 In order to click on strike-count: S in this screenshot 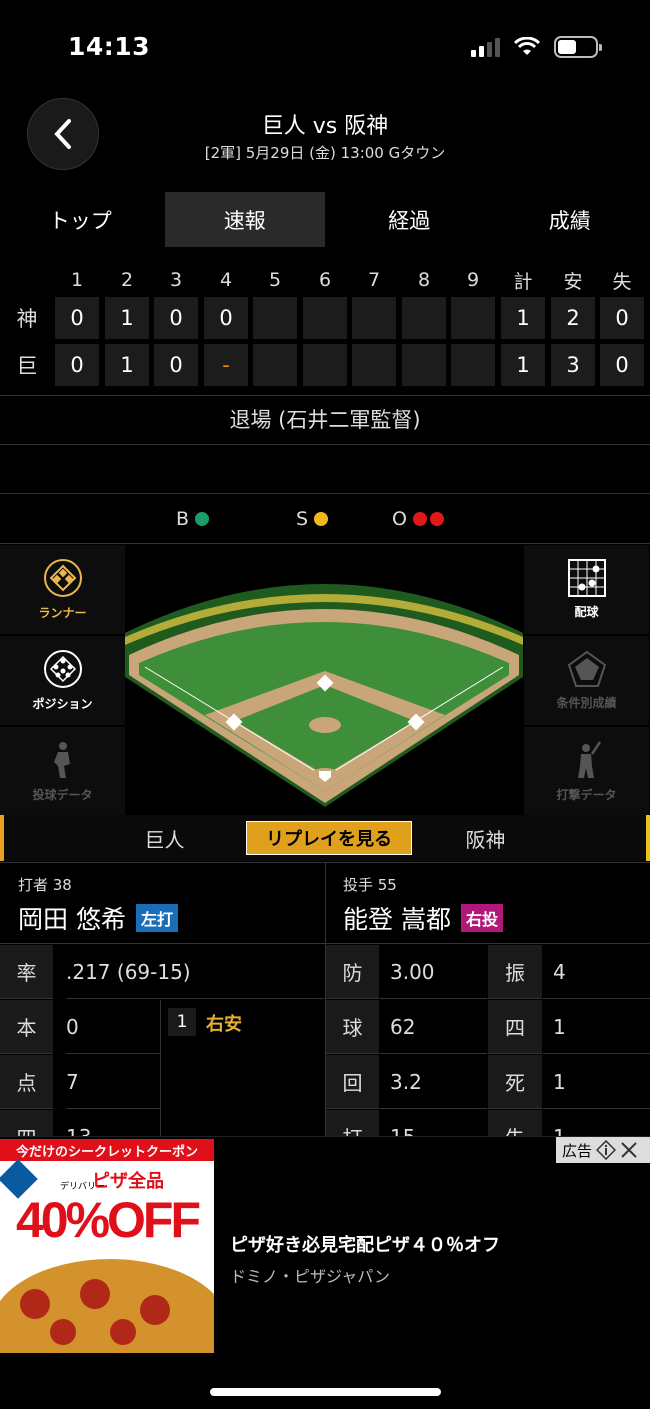, I will do `click(312, 519)`.